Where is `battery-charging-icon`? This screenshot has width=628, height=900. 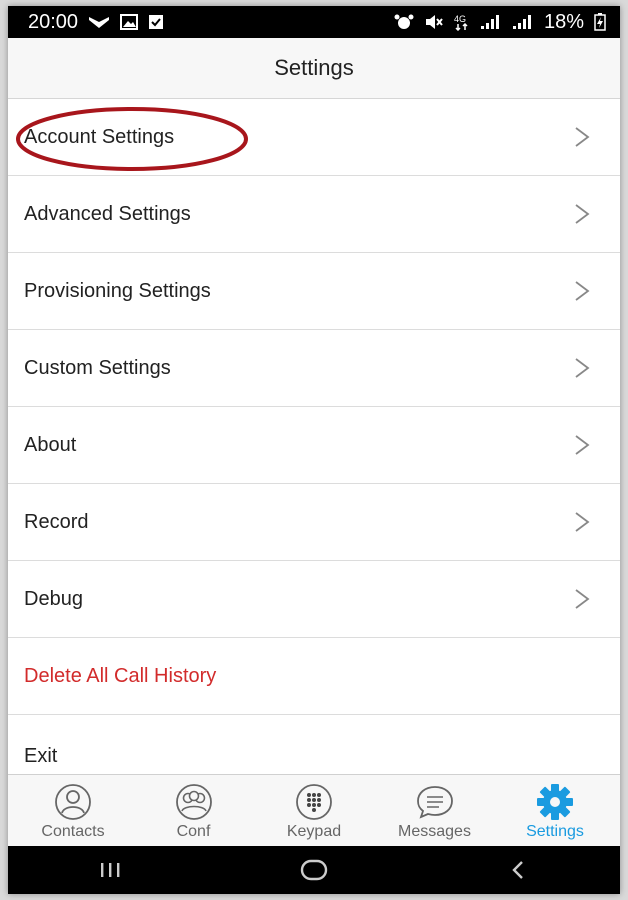 battery-charging-icon is located at coordinates (600, 22).